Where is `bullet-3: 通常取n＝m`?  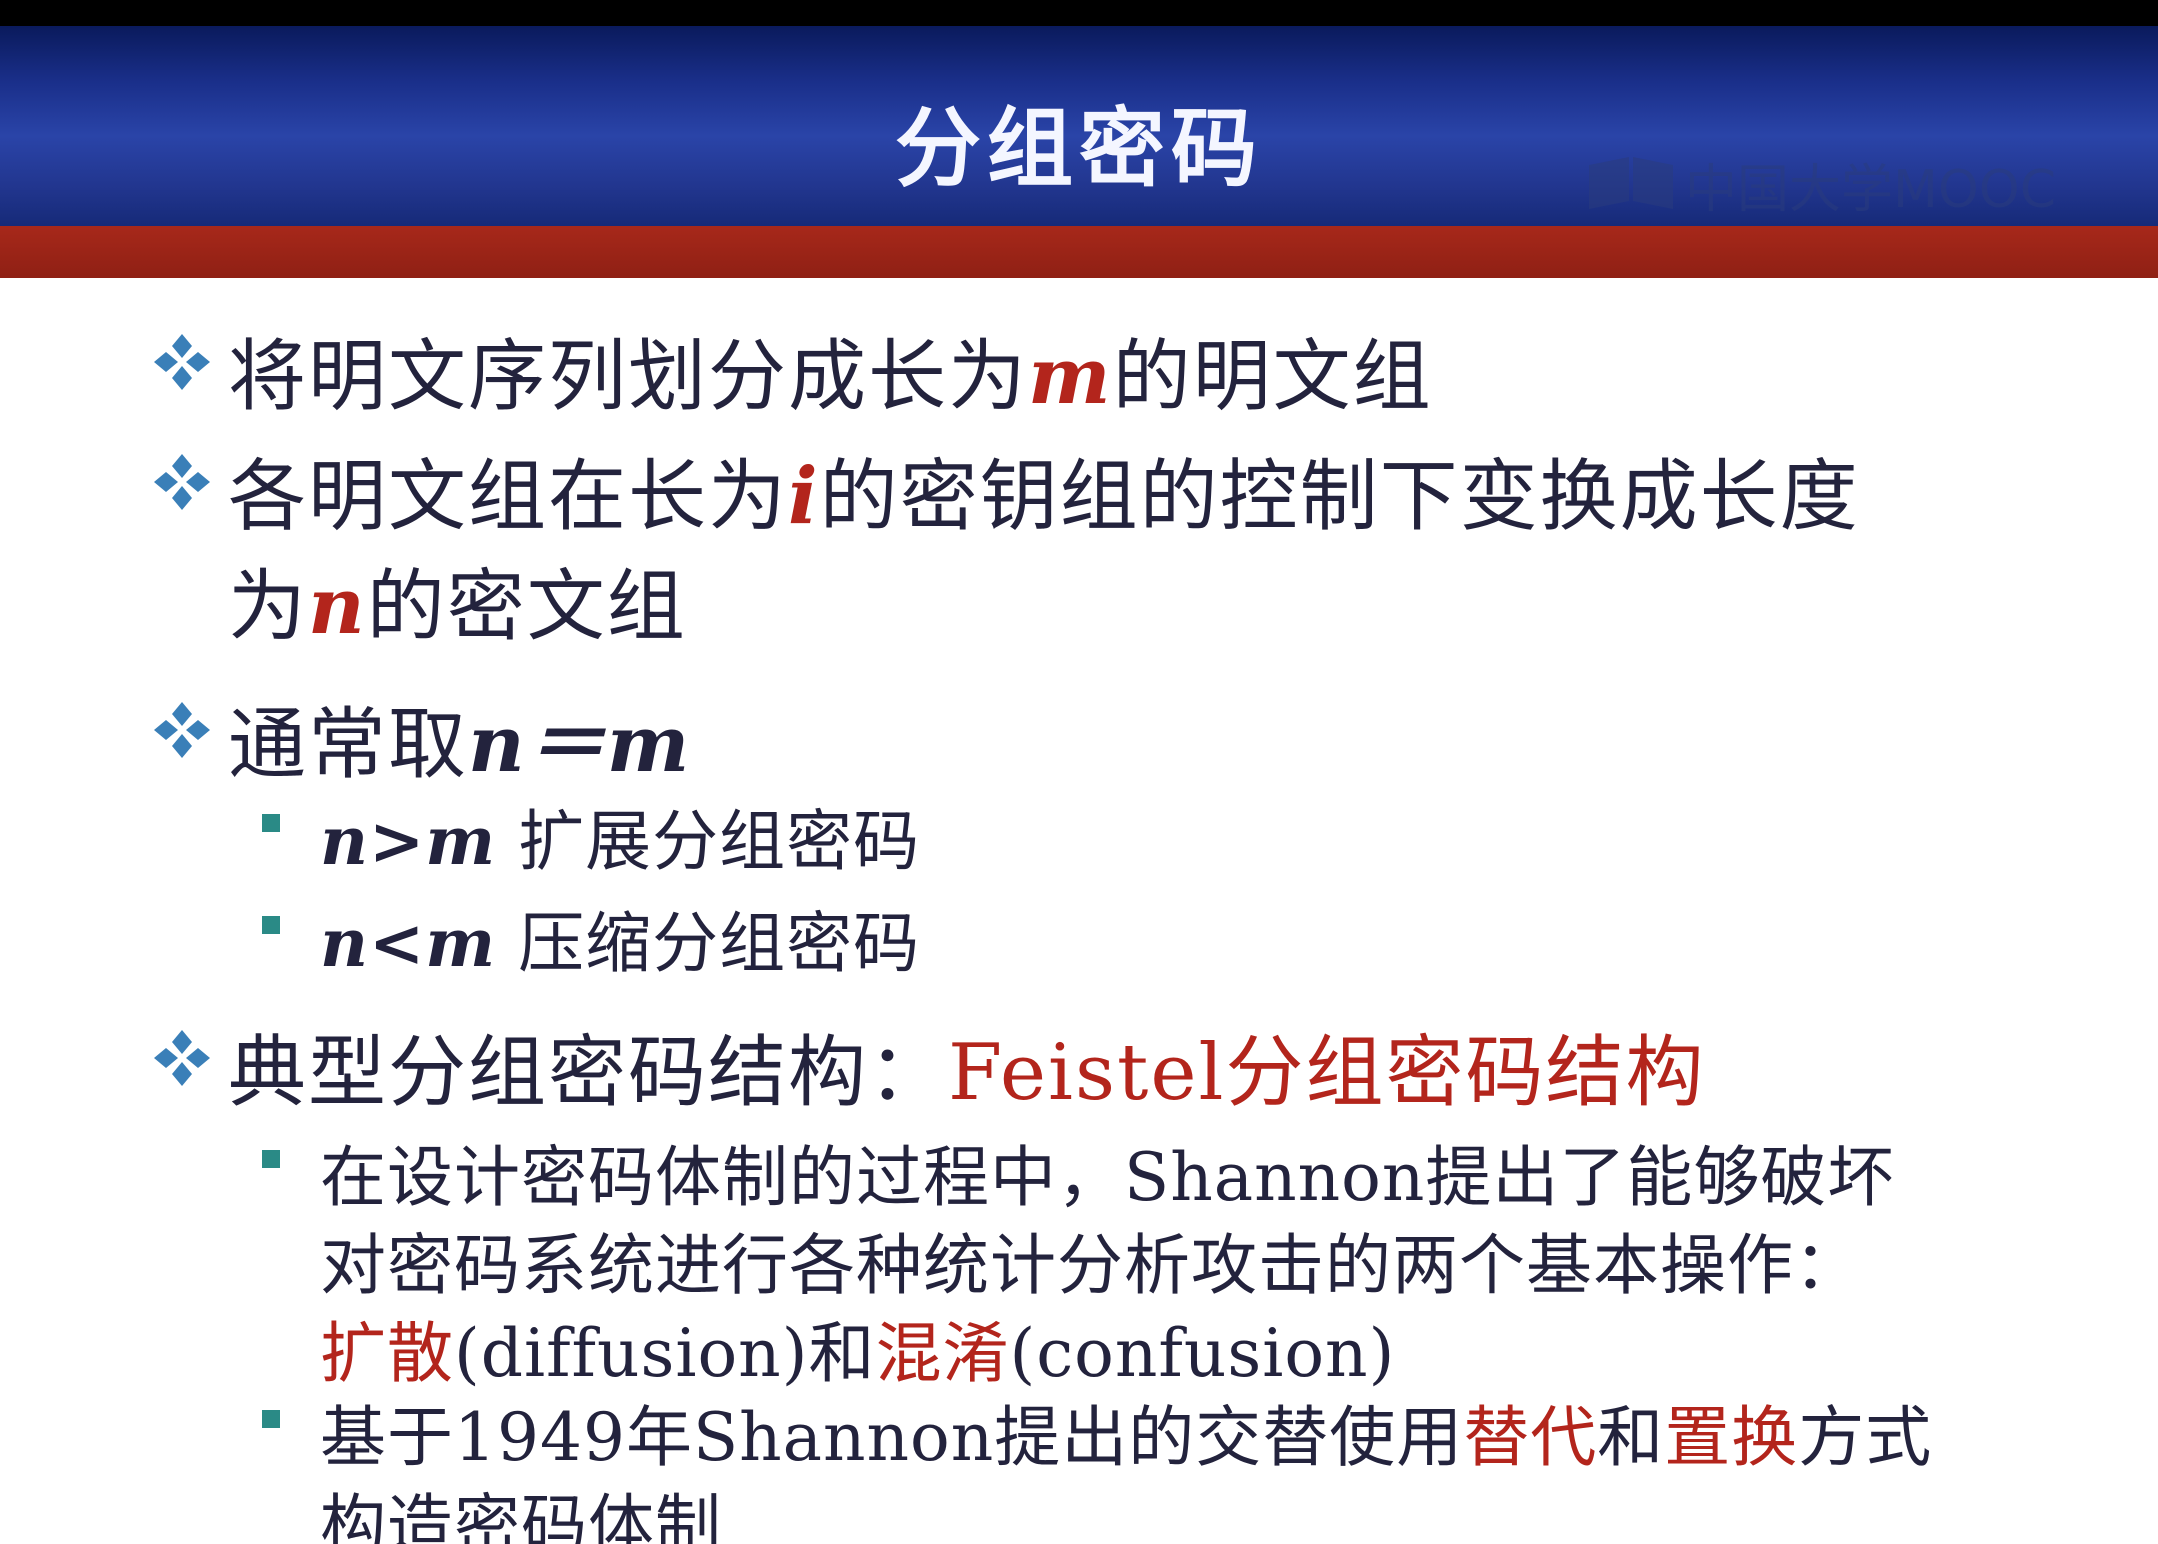
bullet-3: 通常取n＝m is located at coordinates (459, 738).